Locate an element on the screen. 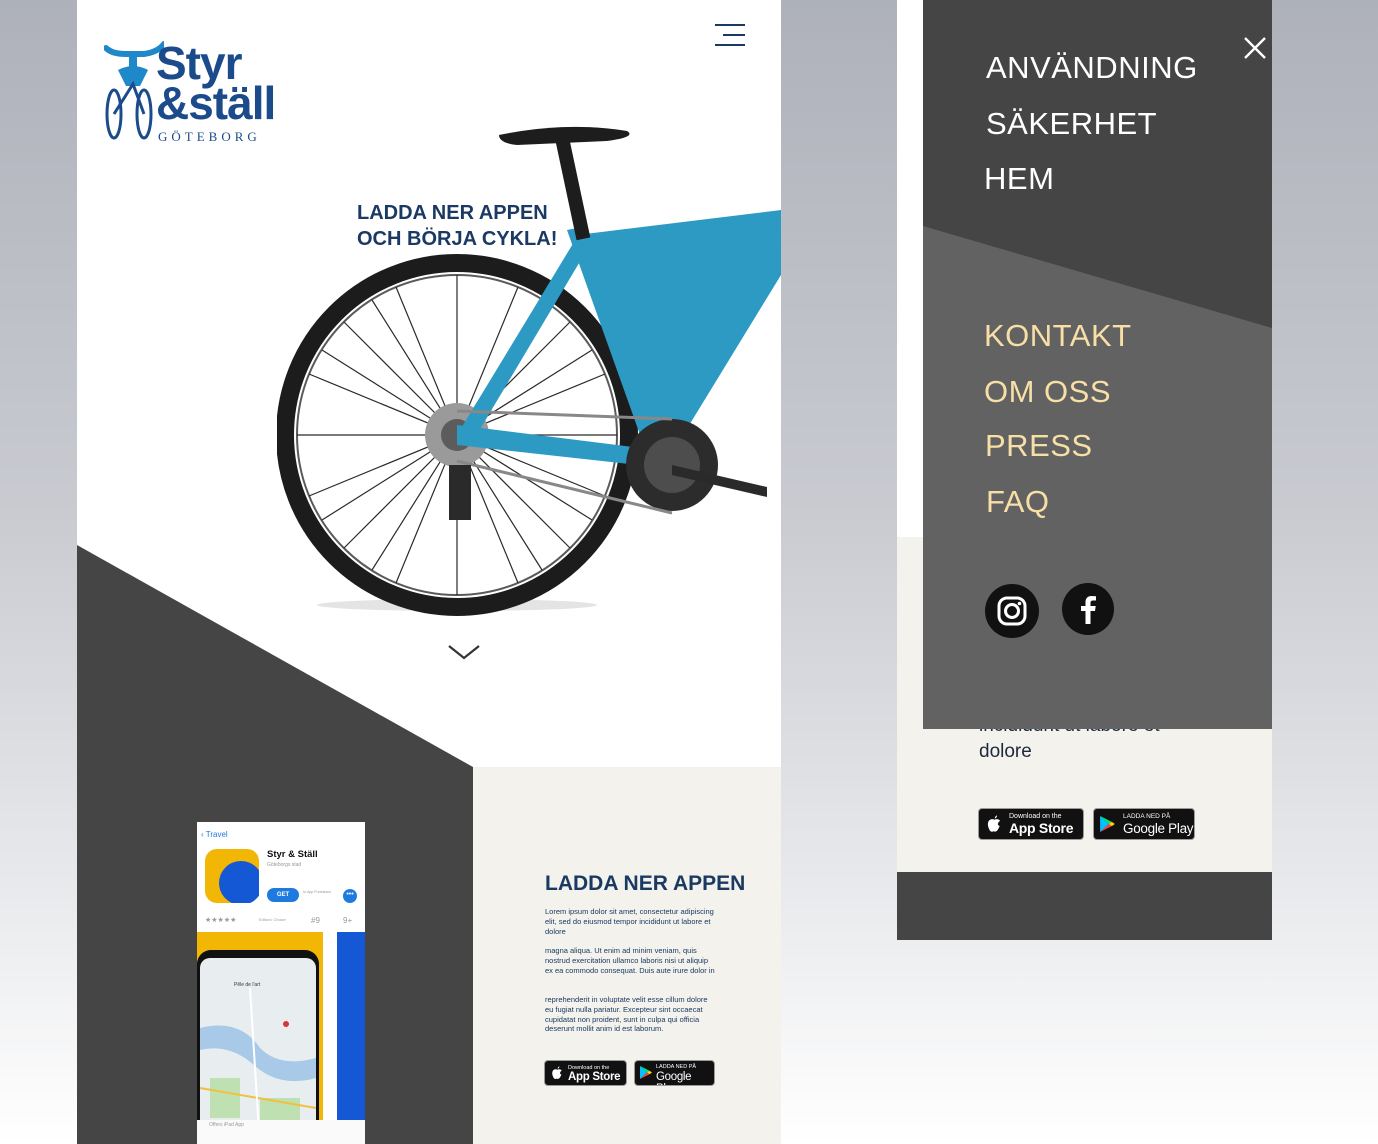  rating-stars: ★★★★★ is located at coordinates (221, 920).